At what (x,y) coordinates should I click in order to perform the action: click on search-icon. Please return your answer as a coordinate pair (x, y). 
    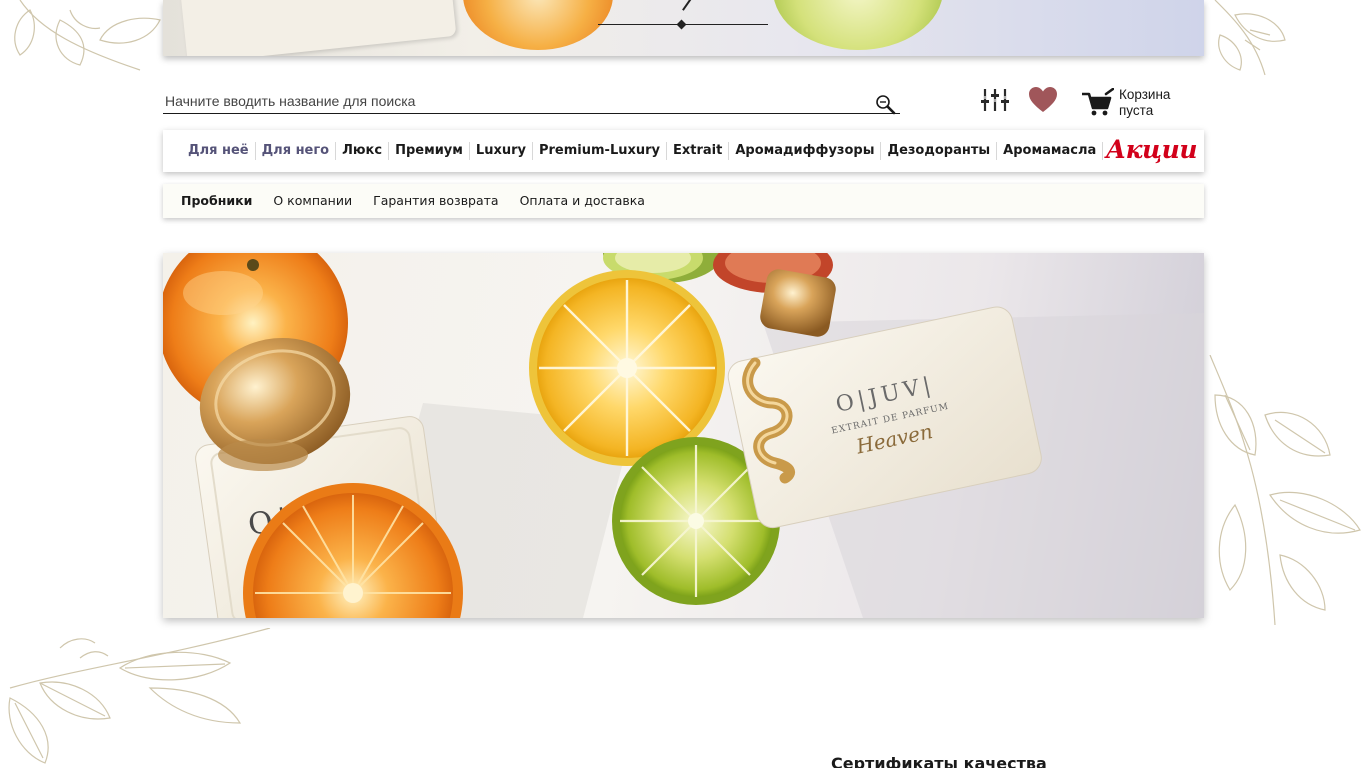
    Looking at the image, I should click on (886, 105).